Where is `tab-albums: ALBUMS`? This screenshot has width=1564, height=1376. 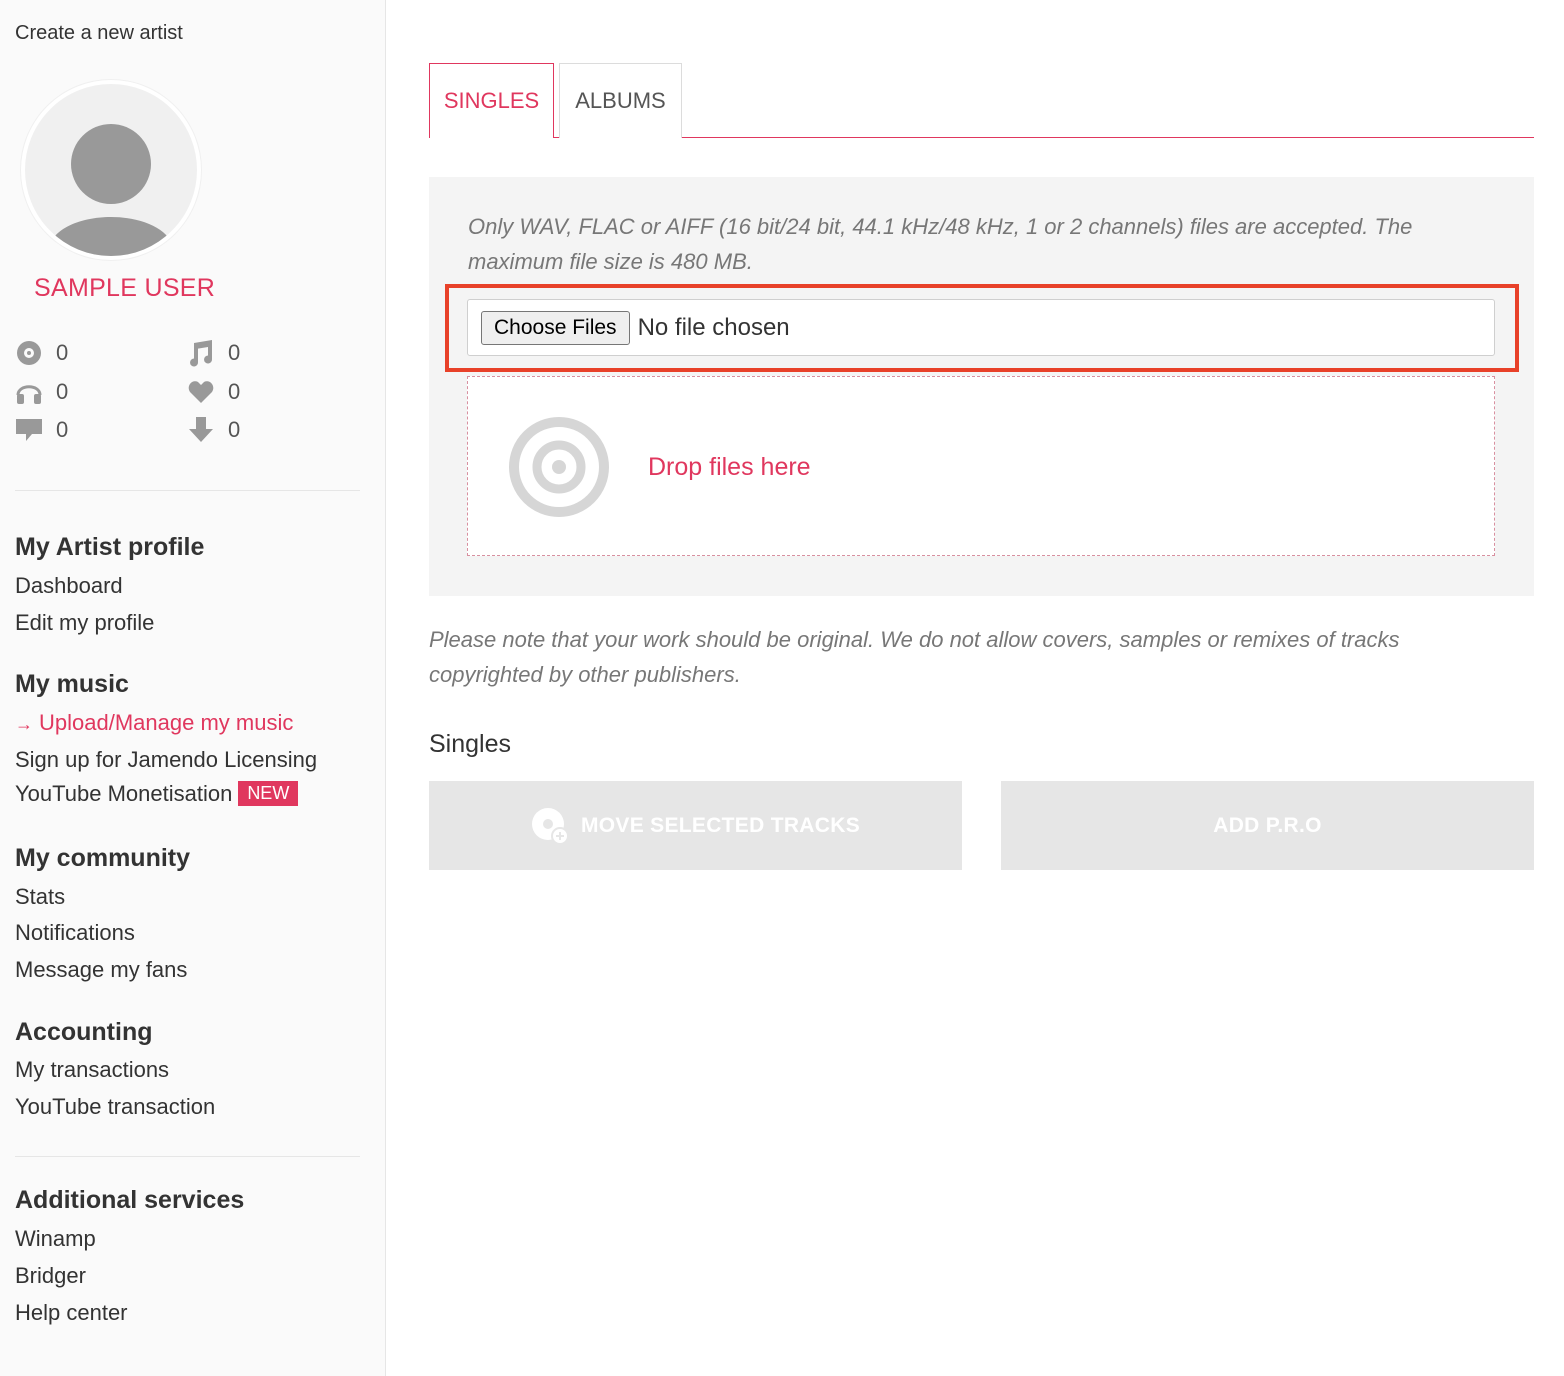 tab-albums: ALBUMS is located at coordinates (620, 100).